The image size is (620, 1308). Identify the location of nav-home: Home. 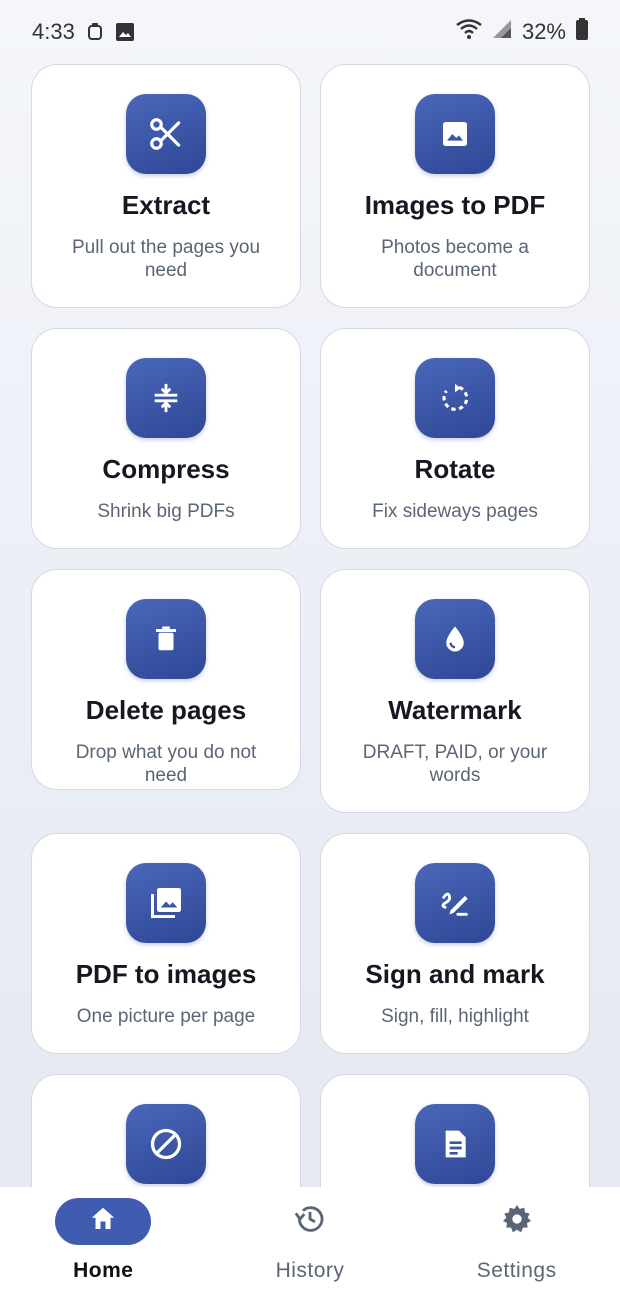
(103, 1247).